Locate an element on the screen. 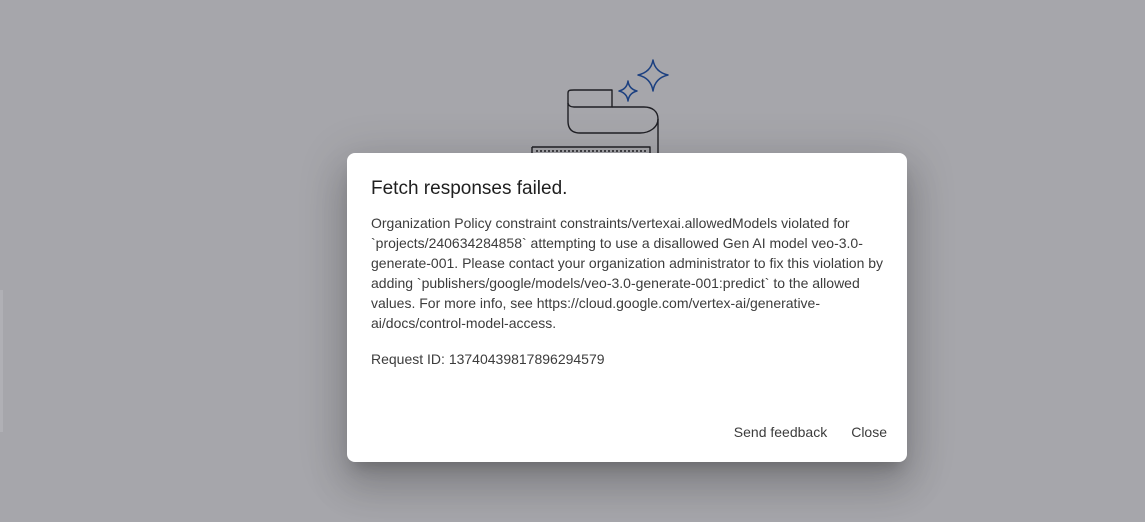 This screenshot has width=1145, height=522. close-button: Close is located at coordinates (869, 432).